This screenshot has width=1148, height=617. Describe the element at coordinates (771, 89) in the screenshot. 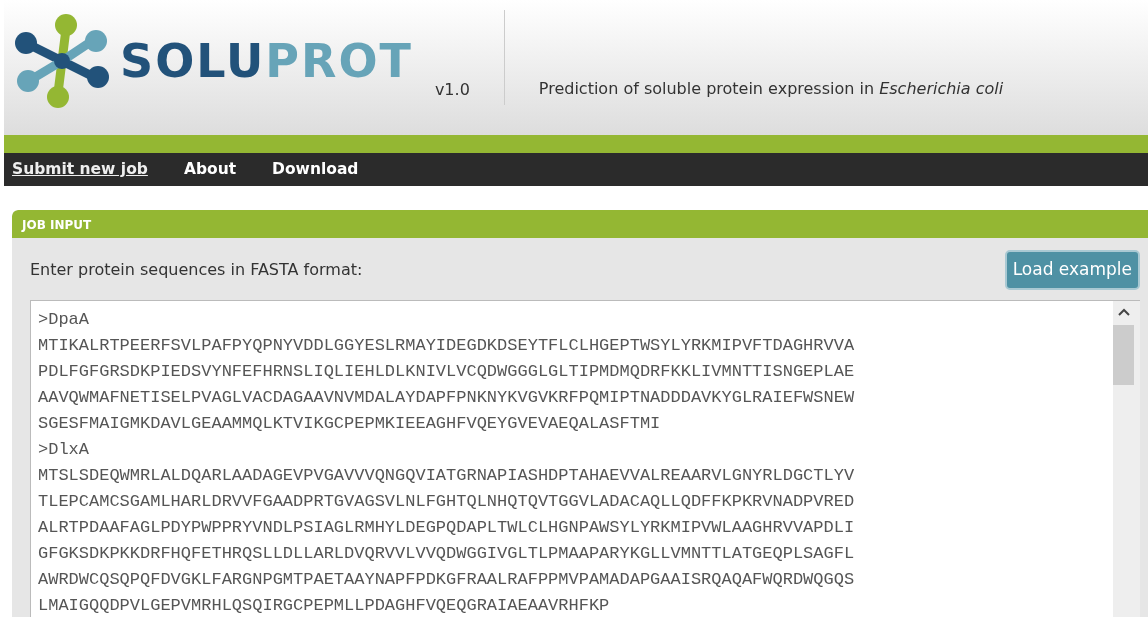

I see `tagline: Prediction of soluble protein expression in Escherichia coli` at that location.